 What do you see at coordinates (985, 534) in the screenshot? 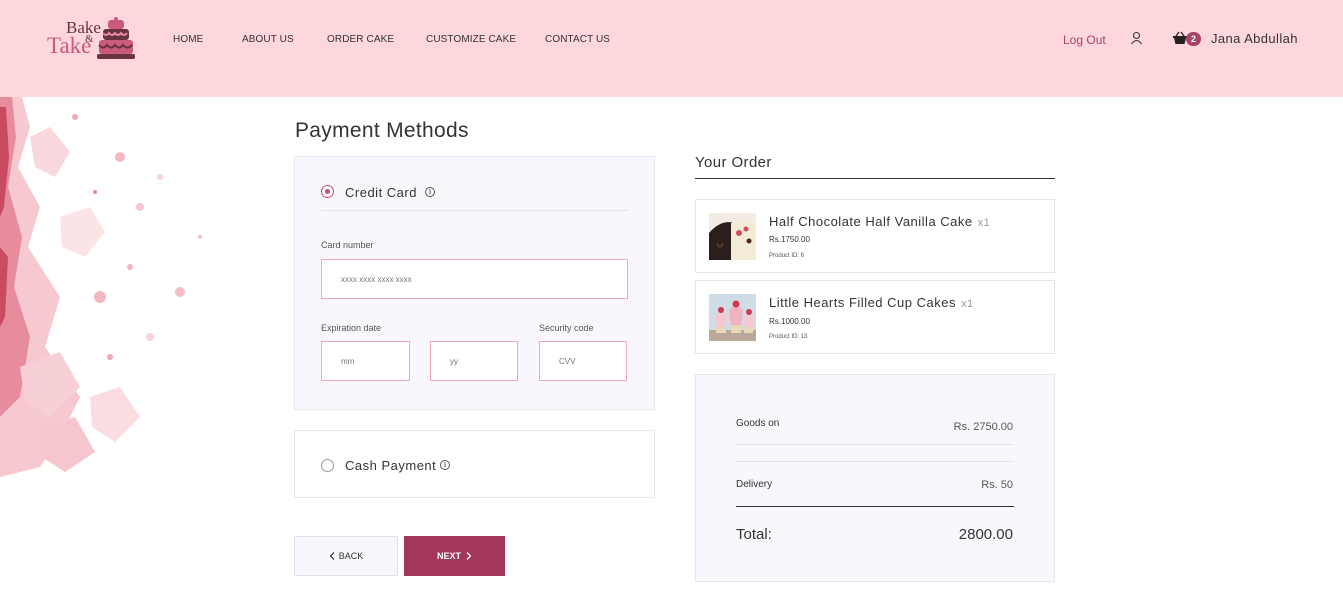
I see `total-value: 2800.00` at bounding box center [985, 534].